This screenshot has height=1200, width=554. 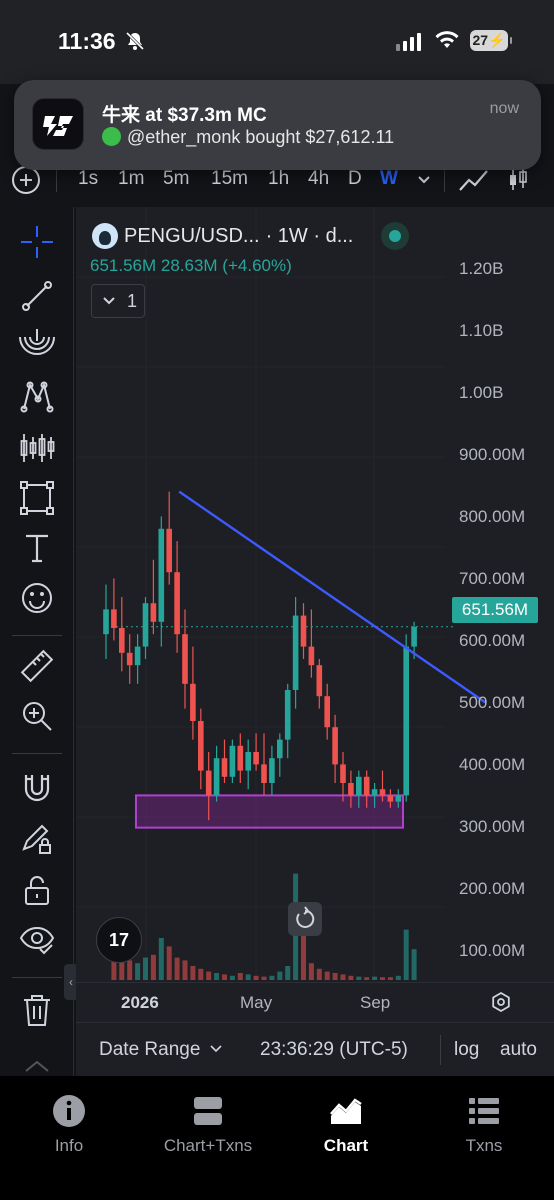 What do you see at coordinates (37, 396) in the screenshot?
I see `pattern-icon` at bounding box center [37, 396].